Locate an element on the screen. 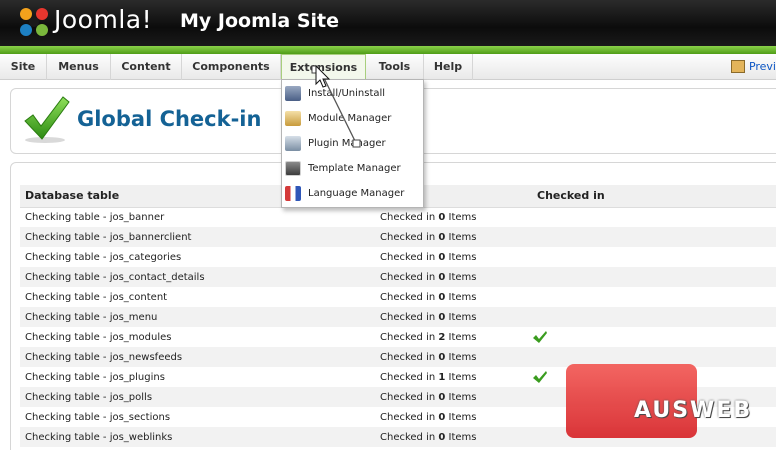 The image size is (776, 450). menu-item-label: Module Manager is located at coordinates (350, 118).